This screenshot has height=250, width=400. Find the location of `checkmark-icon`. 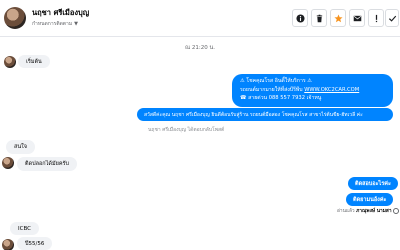

checkmark-icon is located at coordinates (392, 18).